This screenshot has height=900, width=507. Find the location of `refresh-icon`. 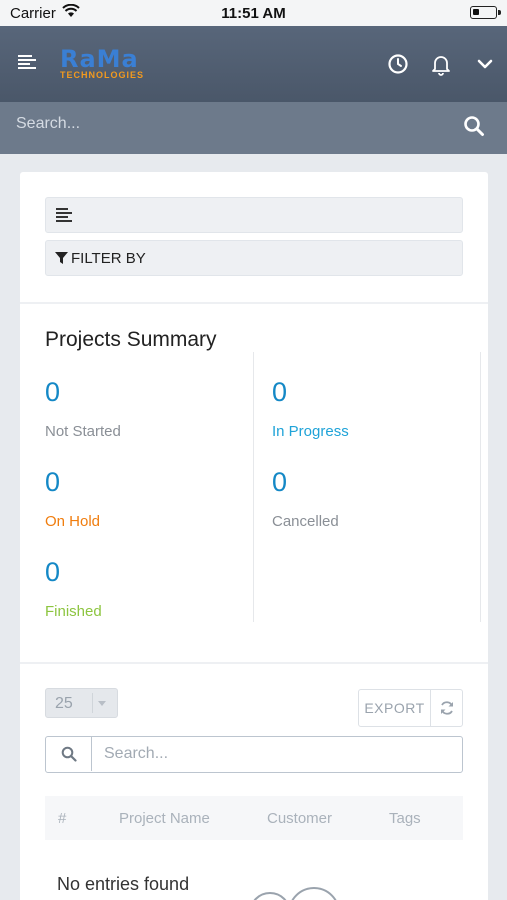

refresh-icon is located at coordinates (447, 710).